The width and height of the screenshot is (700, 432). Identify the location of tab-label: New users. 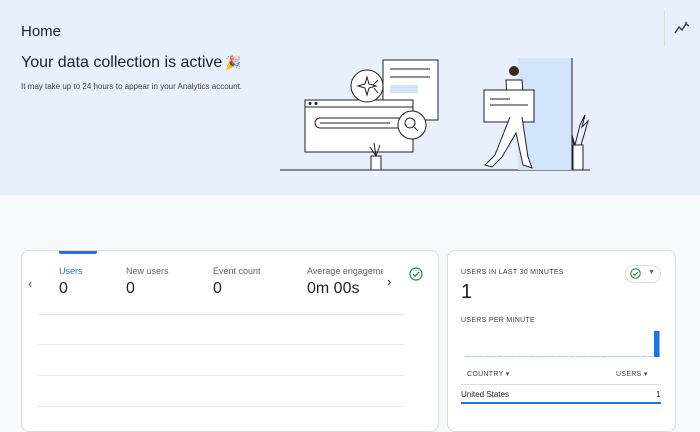
(147, 271).